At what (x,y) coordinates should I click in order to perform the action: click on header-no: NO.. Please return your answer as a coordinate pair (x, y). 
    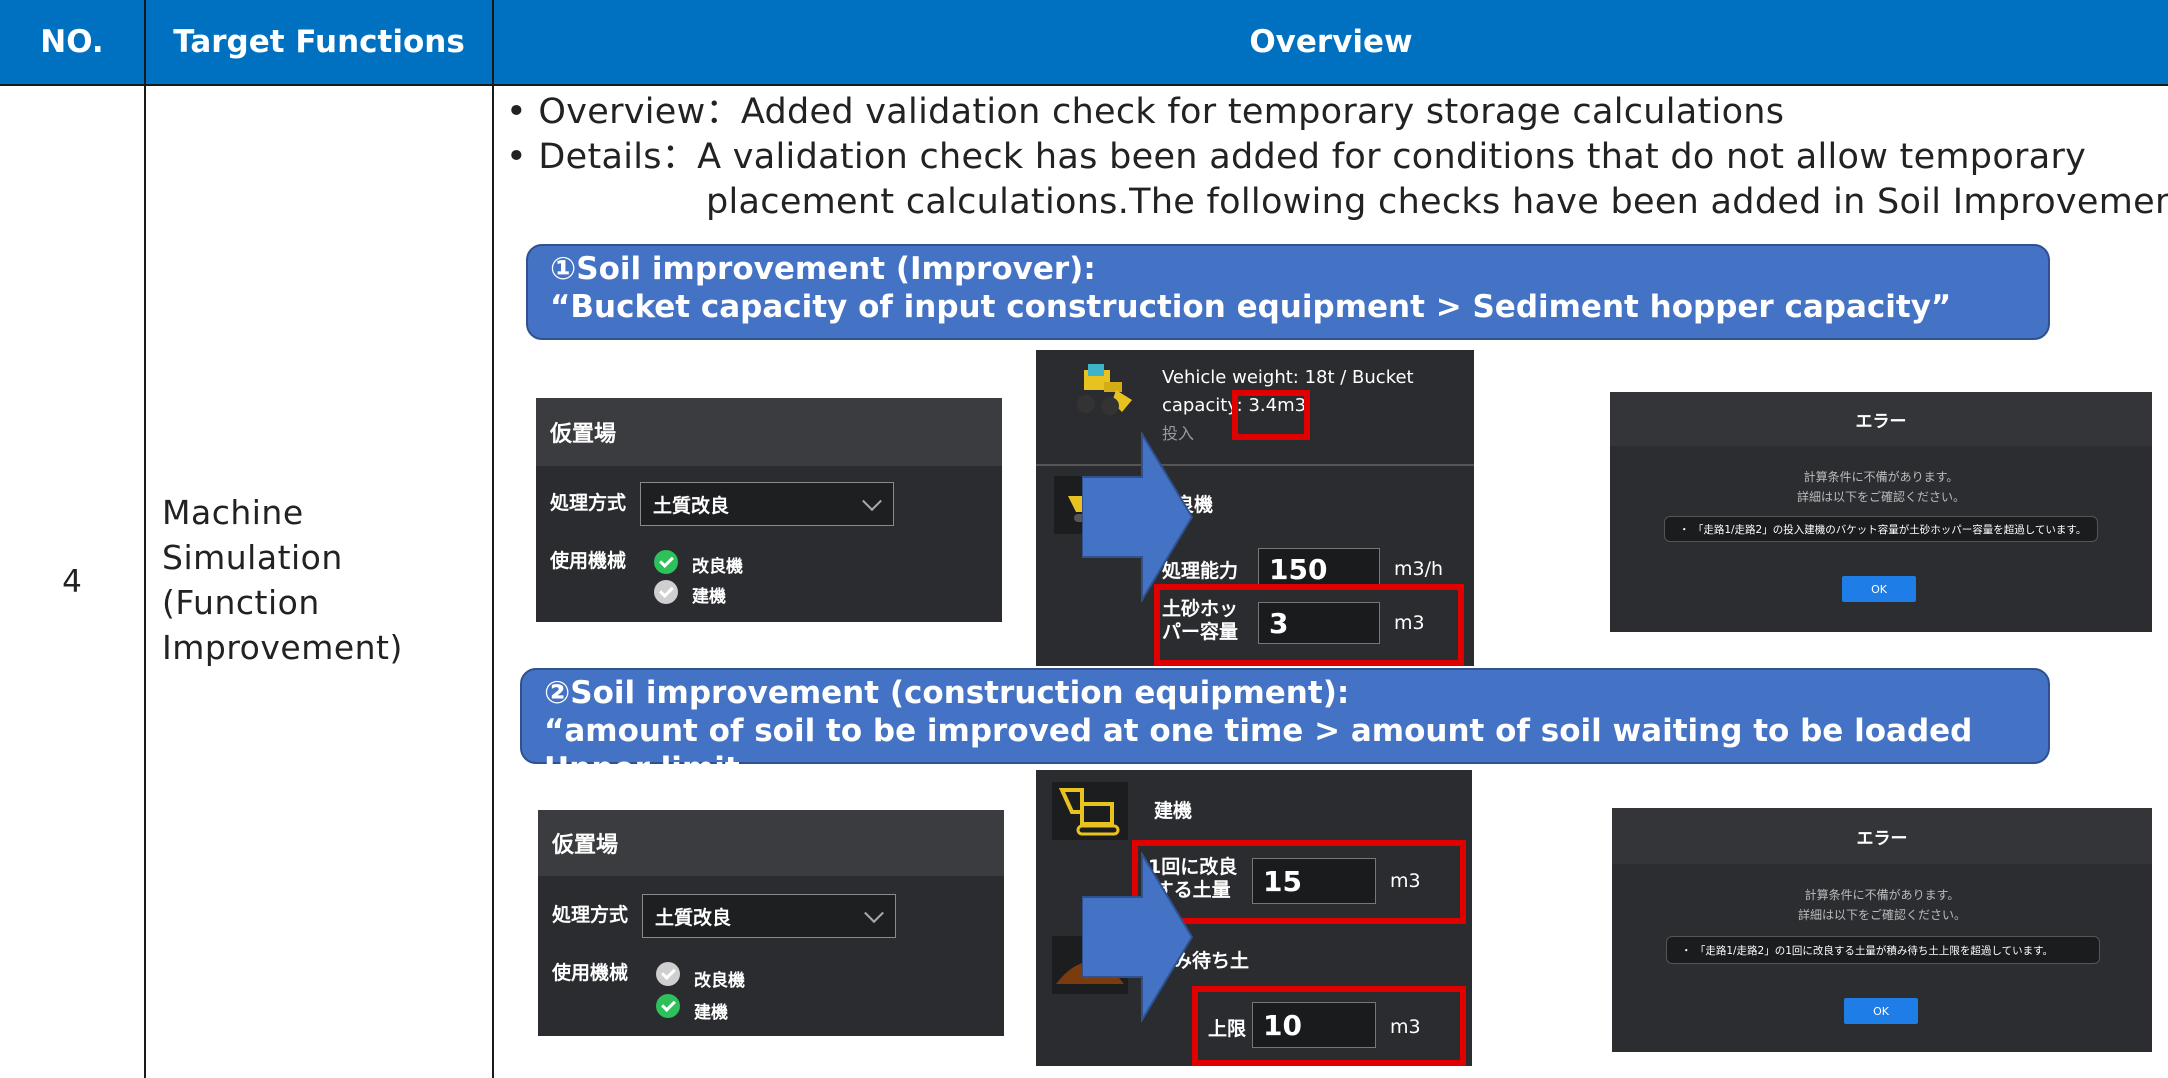
    Looking at the image, I should click on (72, 42).